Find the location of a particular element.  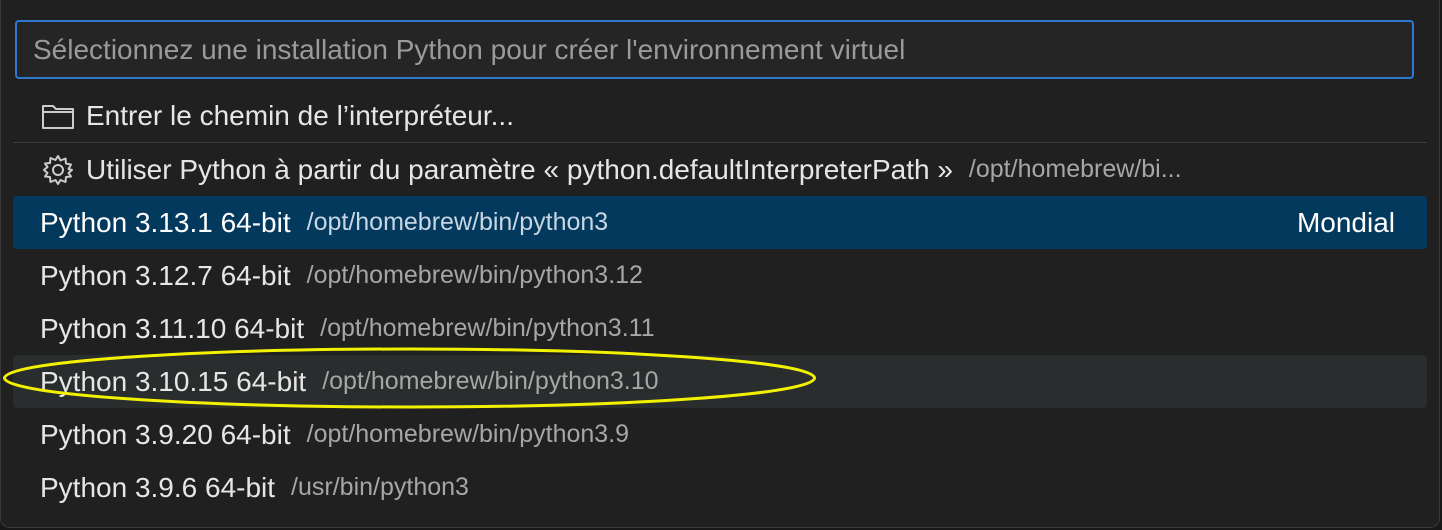

interpreter-item-python-3-9-6: Python 3.9.6 64-bit /usr/bin/python3 is located at coordinates (720, 487).